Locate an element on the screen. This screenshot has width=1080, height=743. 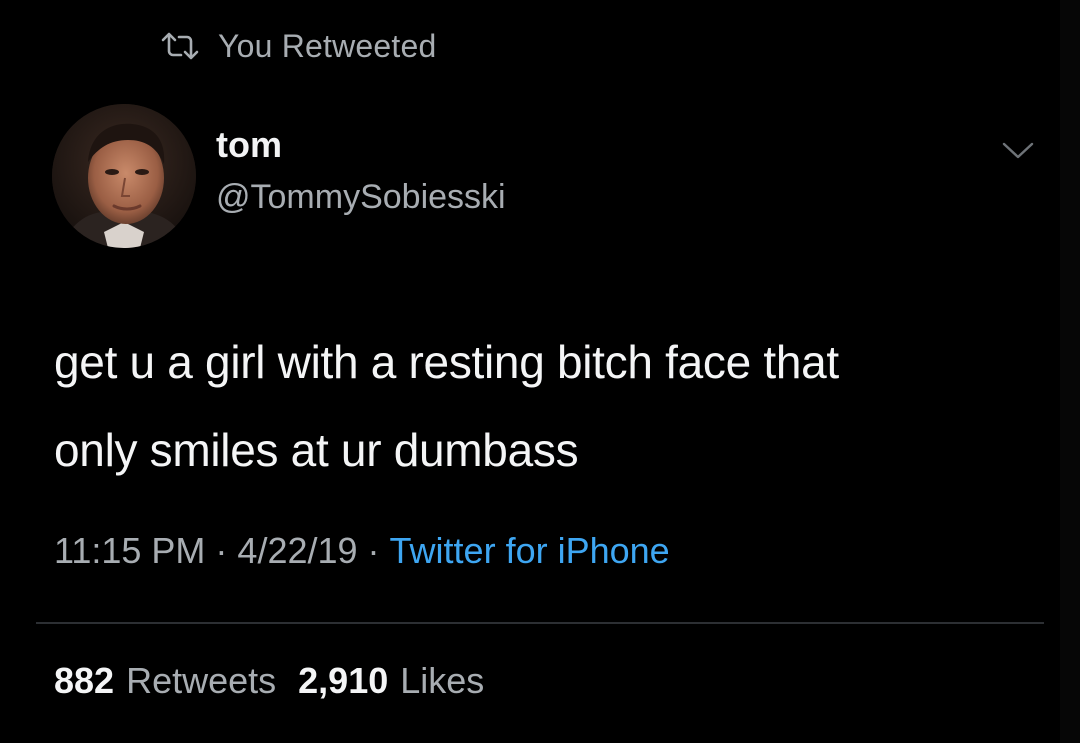
divider is located at coordinates (540, 623).